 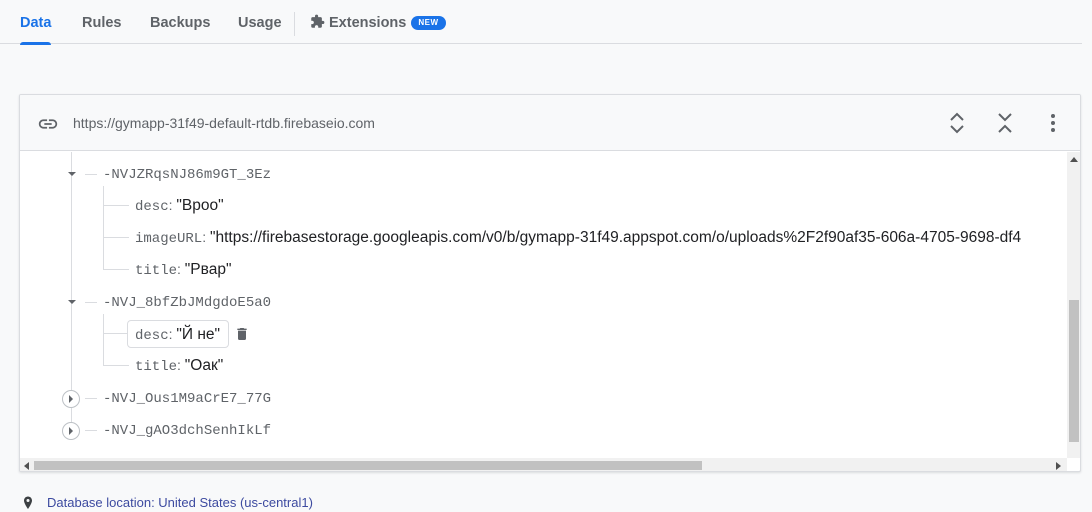 What do you see at coordinates (957, 123) in the screenshot?
I see `expand-all-icon` at bounding box center [957, 123].